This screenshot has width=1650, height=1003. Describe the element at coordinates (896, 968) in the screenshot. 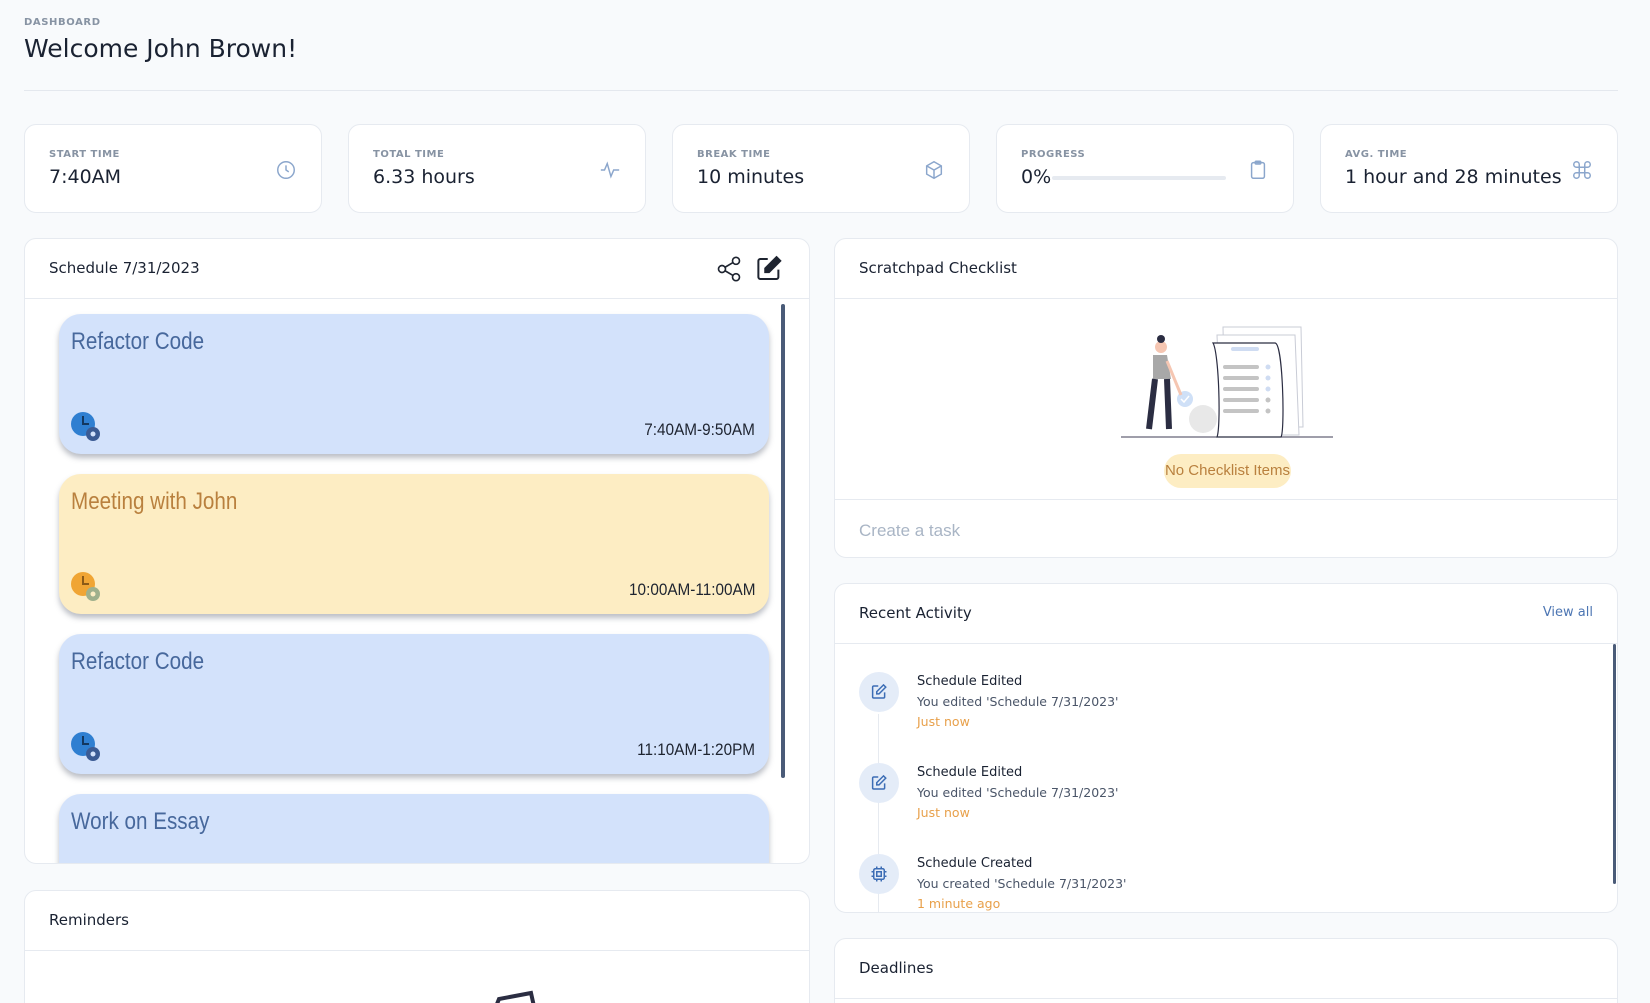

I see `deadlines-title: Deadlines` at that location.